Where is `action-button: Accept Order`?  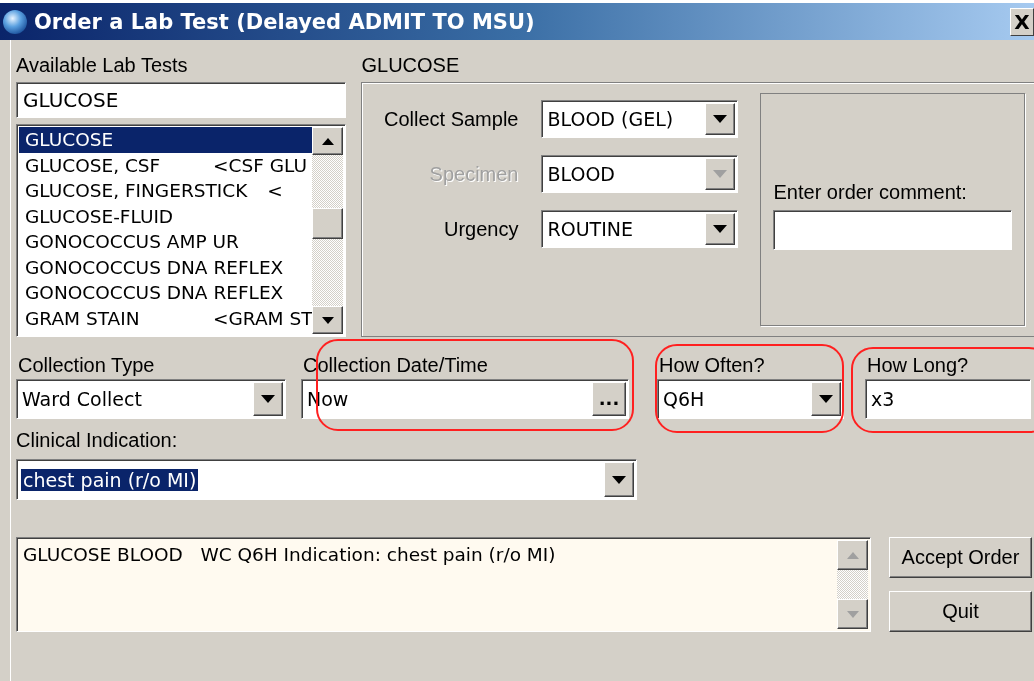
action-button: Accept Order is located at coordinates (960, 557).